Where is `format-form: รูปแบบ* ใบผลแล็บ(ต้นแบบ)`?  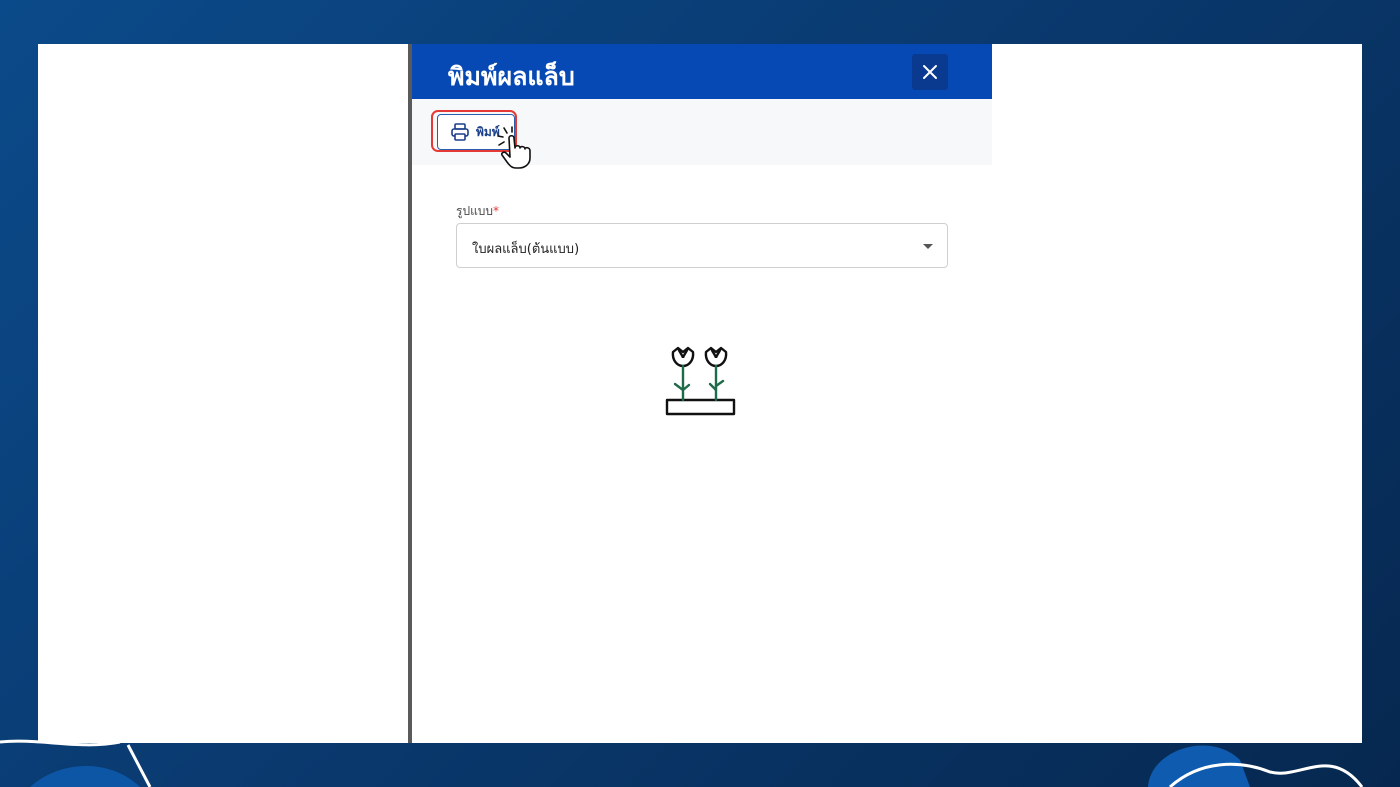
format-form: รูปแบบ* ใบผลแล็บ(ต้นแบบ) is located at coordinates (702, 235).